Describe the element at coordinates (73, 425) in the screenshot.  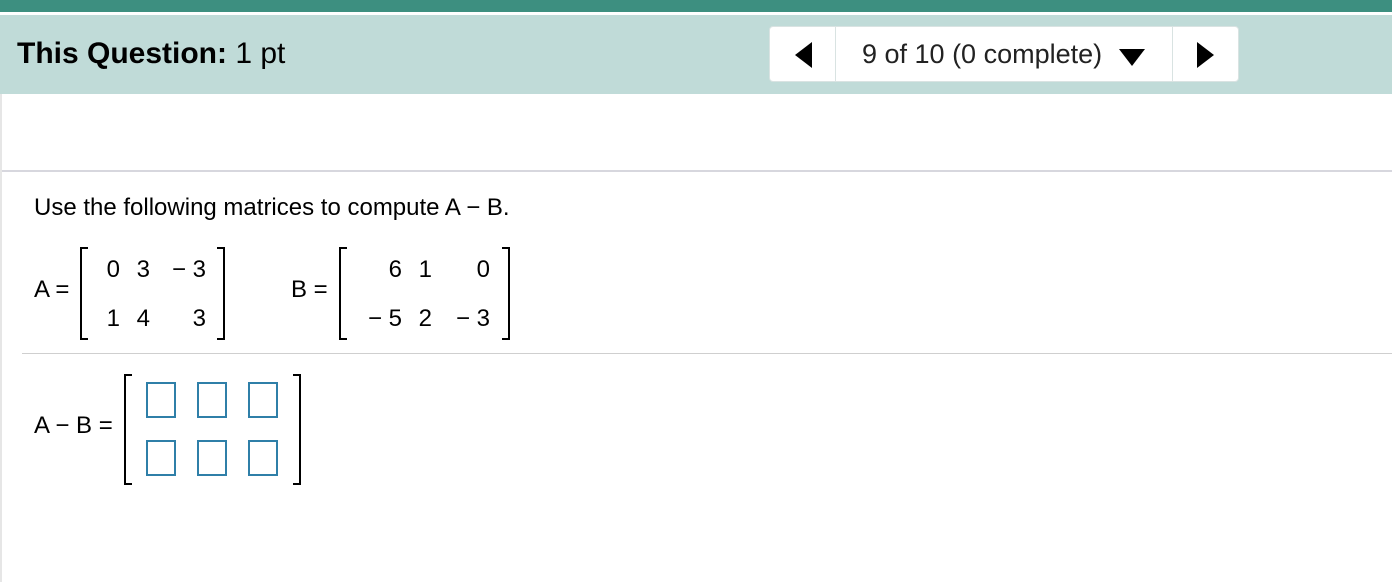
I see `answer-label: A − B =` at that location.